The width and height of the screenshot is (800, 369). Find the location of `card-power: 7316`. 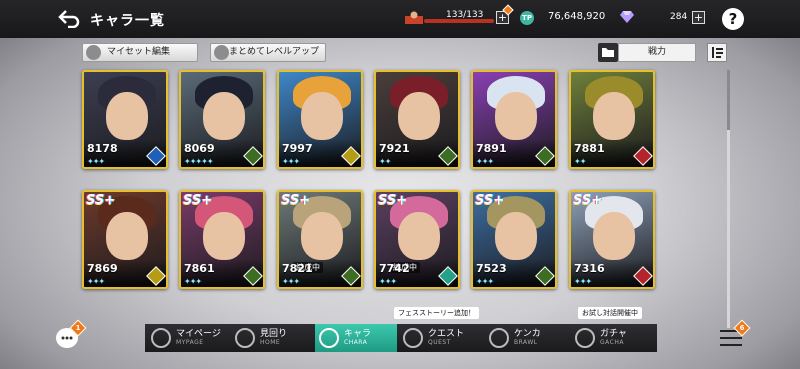

card-power: 7316 is located at coordinates (589, 268).